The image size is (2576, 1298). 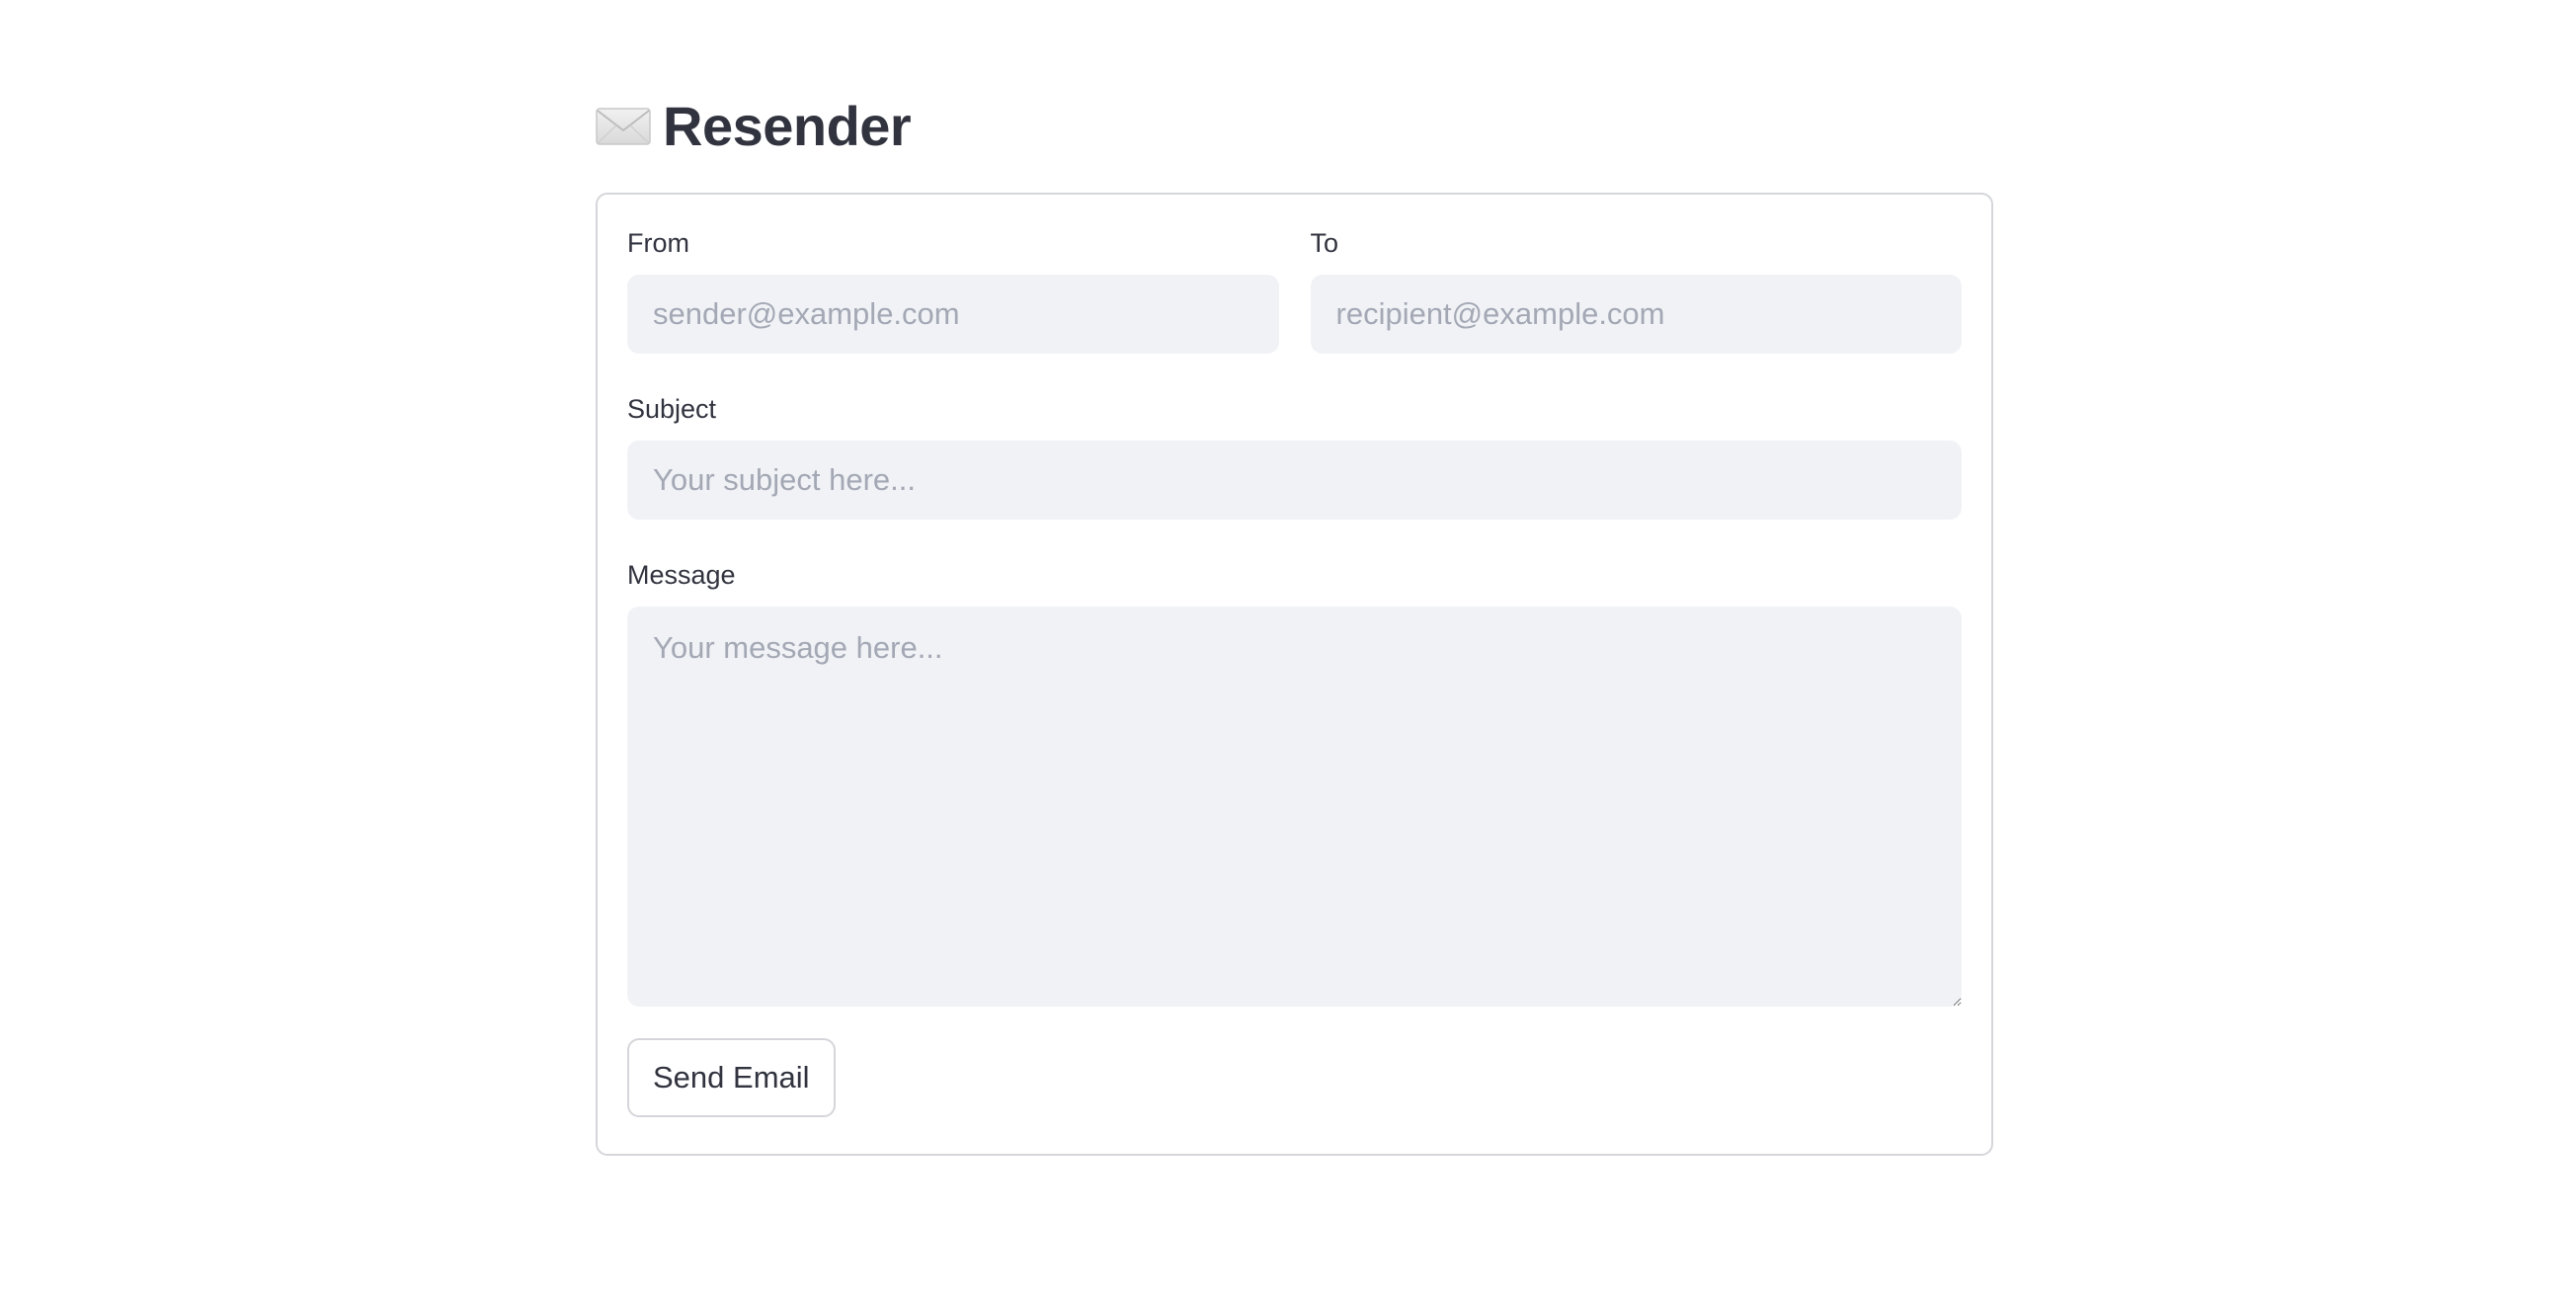 I want to click on page-header: Resender, so click(x=1294, y=127).